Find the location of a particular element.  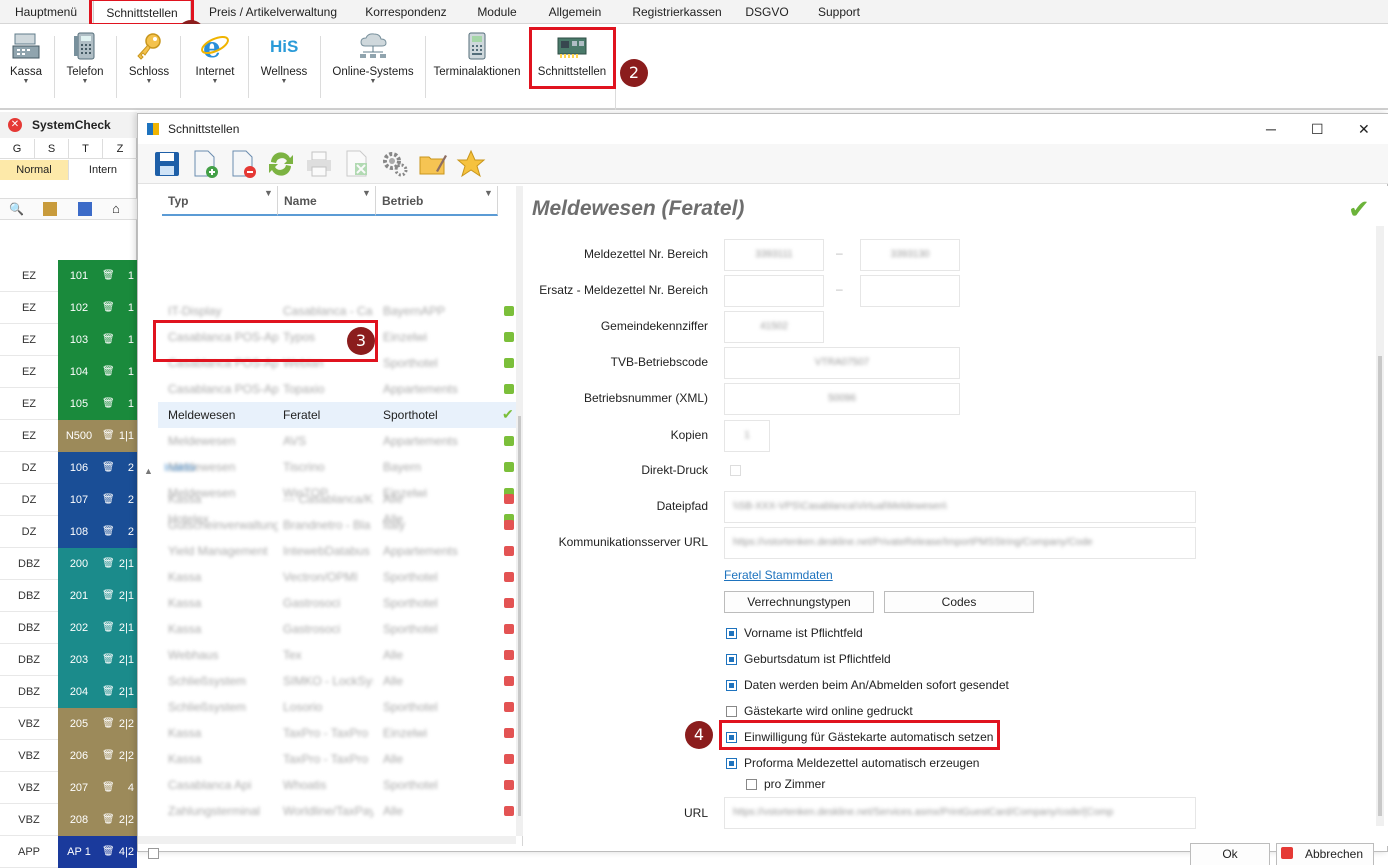

close-icon: ✕ is located at coordinates (1364, 129).